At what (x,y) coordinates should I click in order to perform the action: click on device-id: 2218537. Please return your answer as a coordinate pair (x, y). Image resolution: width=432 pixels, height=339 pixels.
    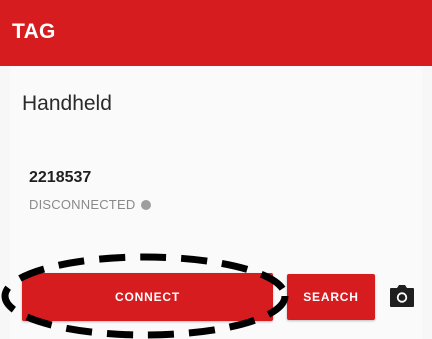
    Looking at the image, I should click on (60, 177).